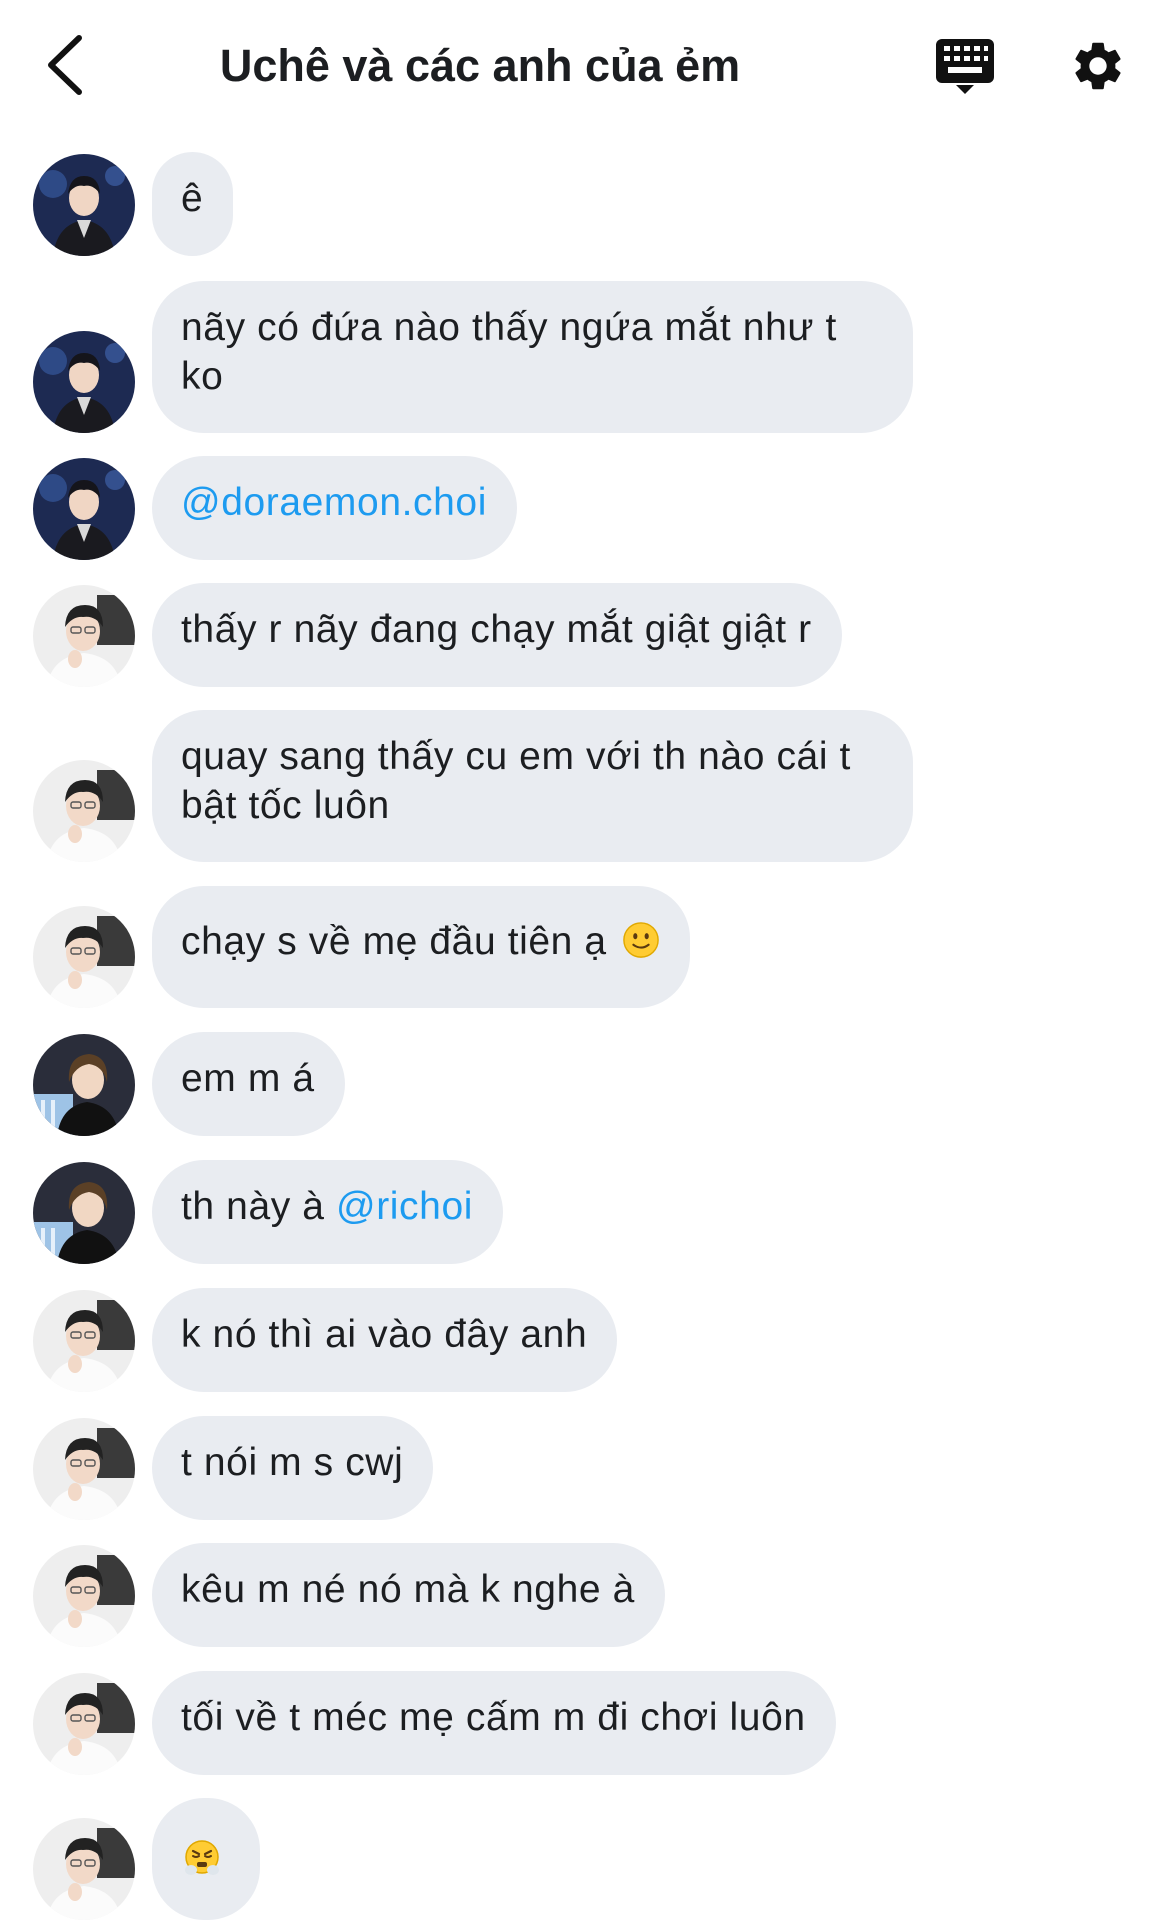 The width and height of the screenshot is (1171, 1920). I want to click on message-text: ê, so click(192, 198).